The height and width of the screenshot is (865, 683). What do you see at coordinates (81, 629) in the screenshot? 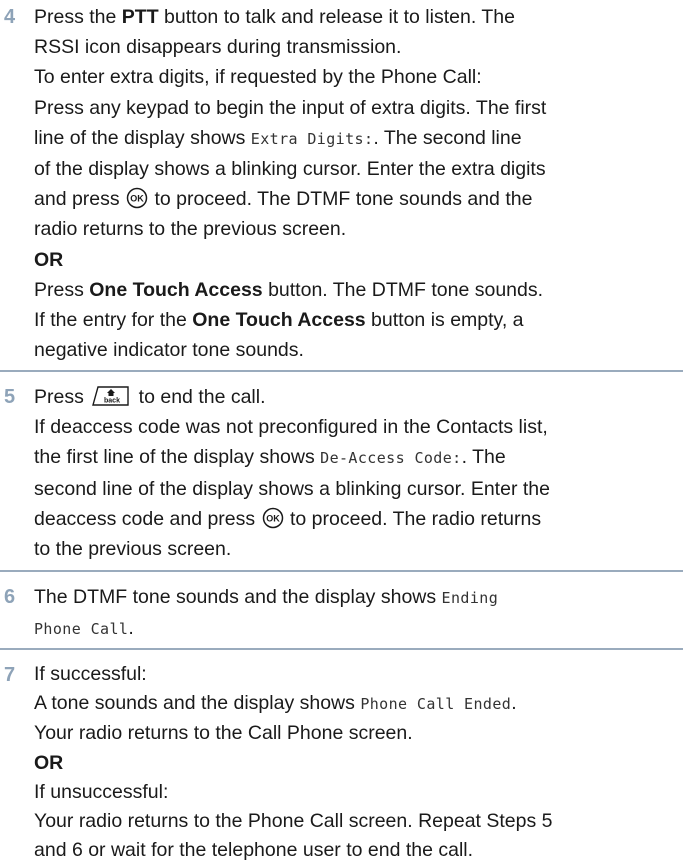
I see `display-text: Phone Call` at bounding box center [81, 629].